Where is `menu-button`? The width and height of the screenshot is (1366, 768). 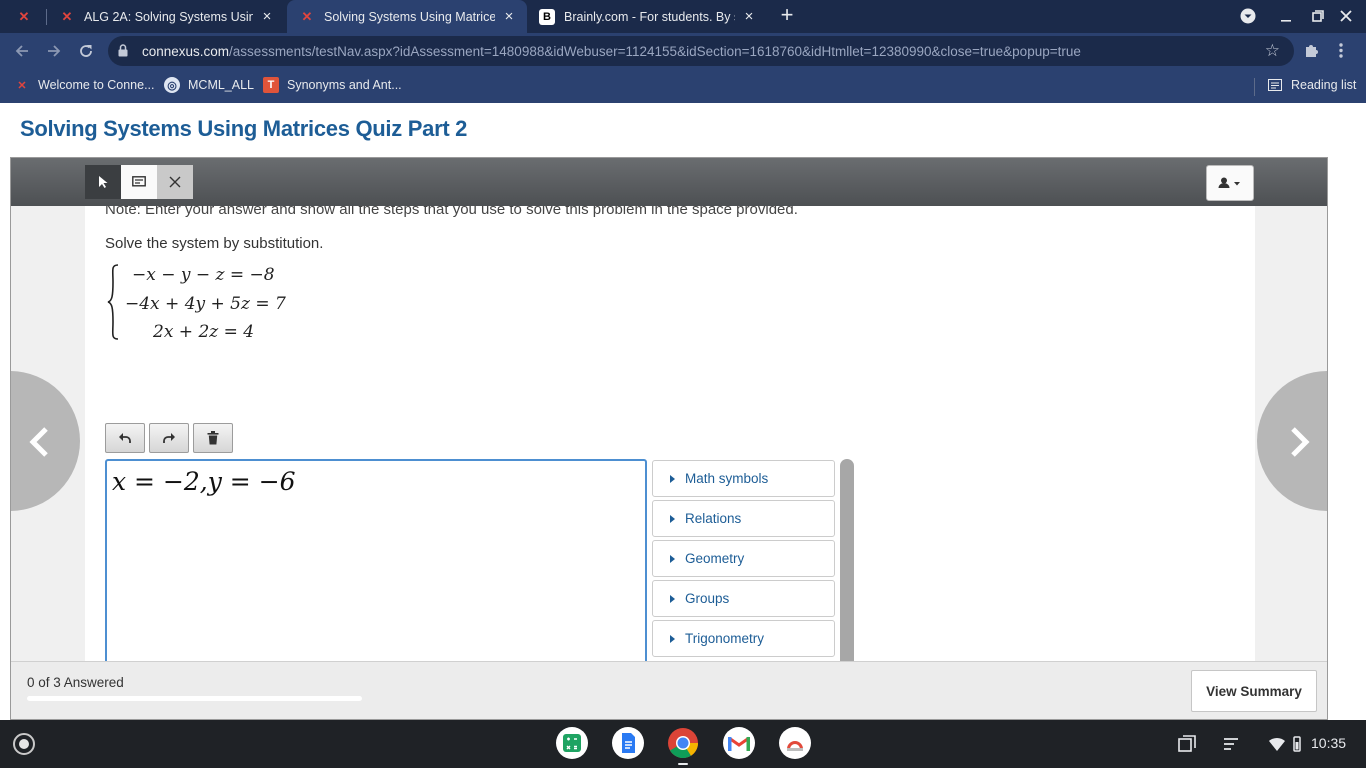
menu-button is located at coordinates (1341, 53).